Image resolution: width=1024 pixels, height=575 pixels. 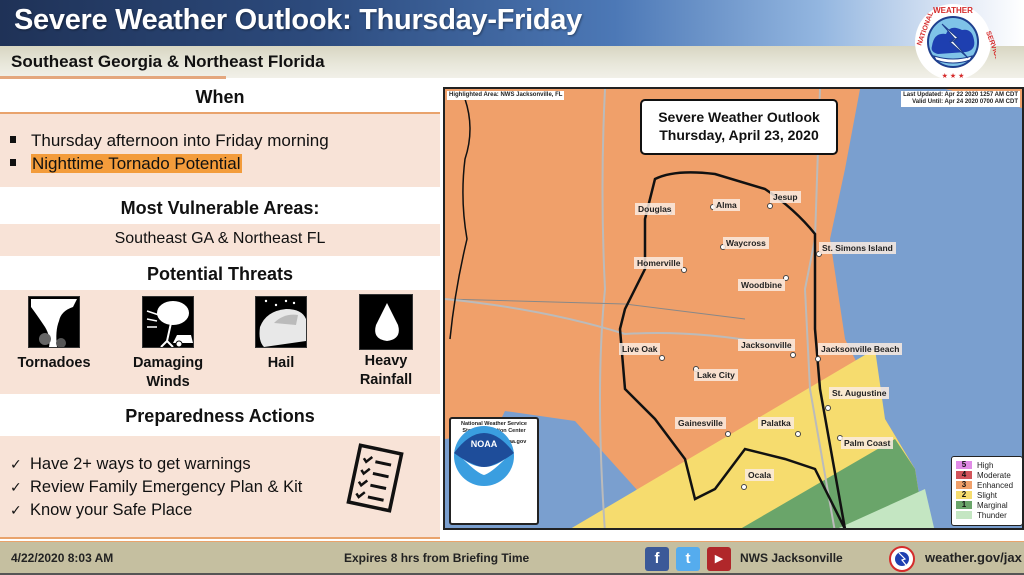 I want to click on legend-item: 2 Slight, so click(x=987, y=495).